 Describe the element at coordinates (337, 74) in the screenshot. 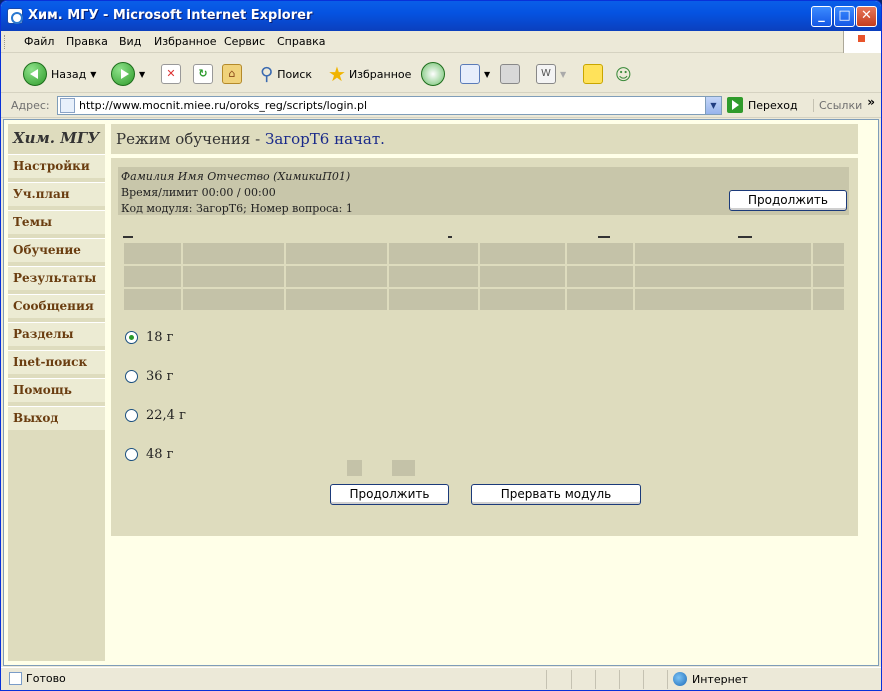

I see `star-icon: ★` at that location.